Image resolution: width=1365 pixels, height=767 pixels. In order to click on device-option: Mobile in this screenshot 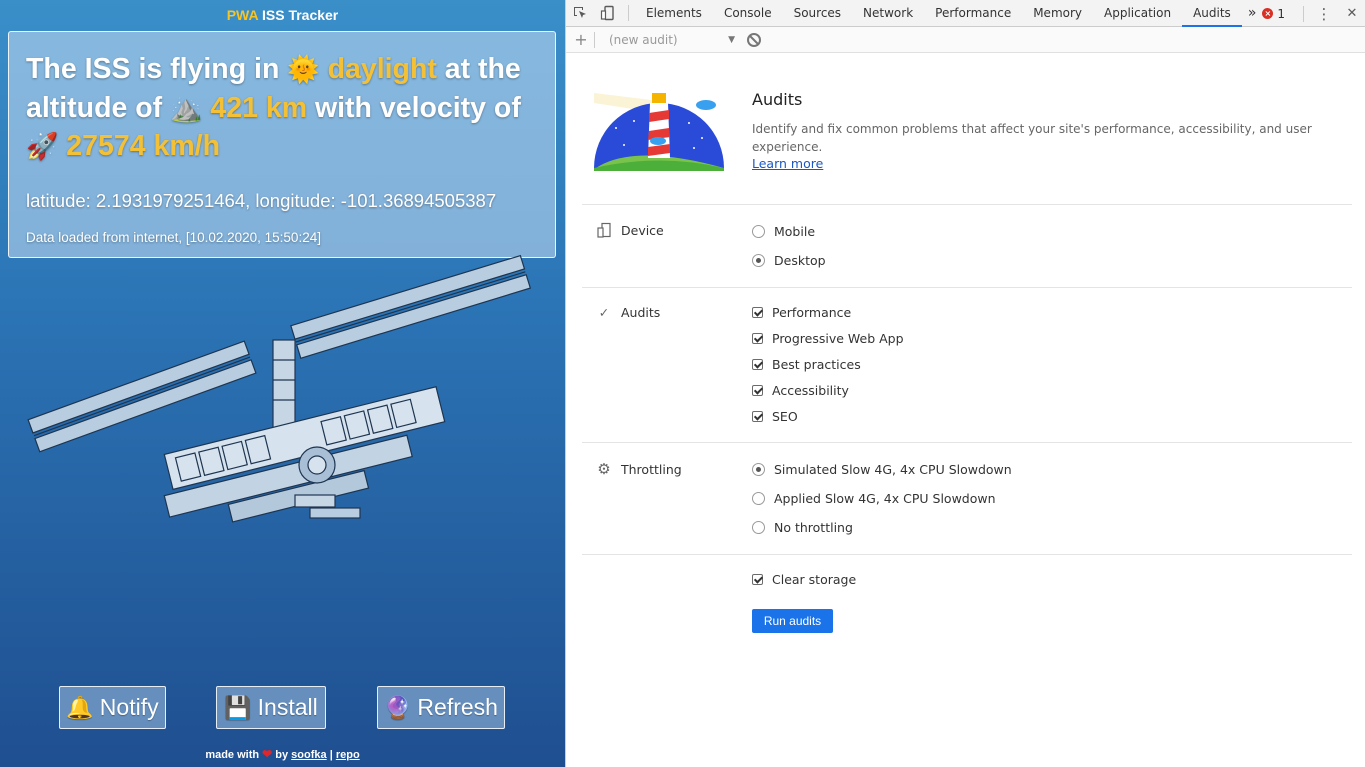, I will do `click(783, 231)`.